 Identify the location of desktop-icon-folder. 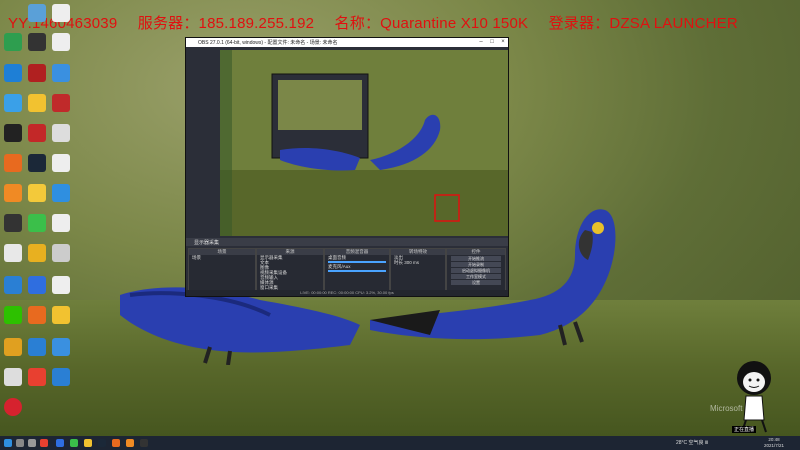
(13, 347).